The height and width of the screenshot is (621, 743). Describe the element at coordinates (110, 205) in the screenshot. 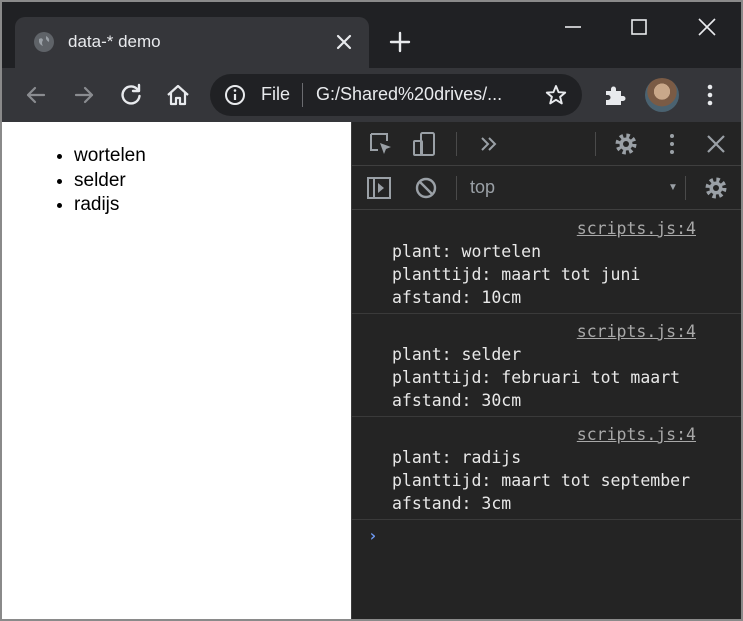

I see `list-item: radijs` at that location.